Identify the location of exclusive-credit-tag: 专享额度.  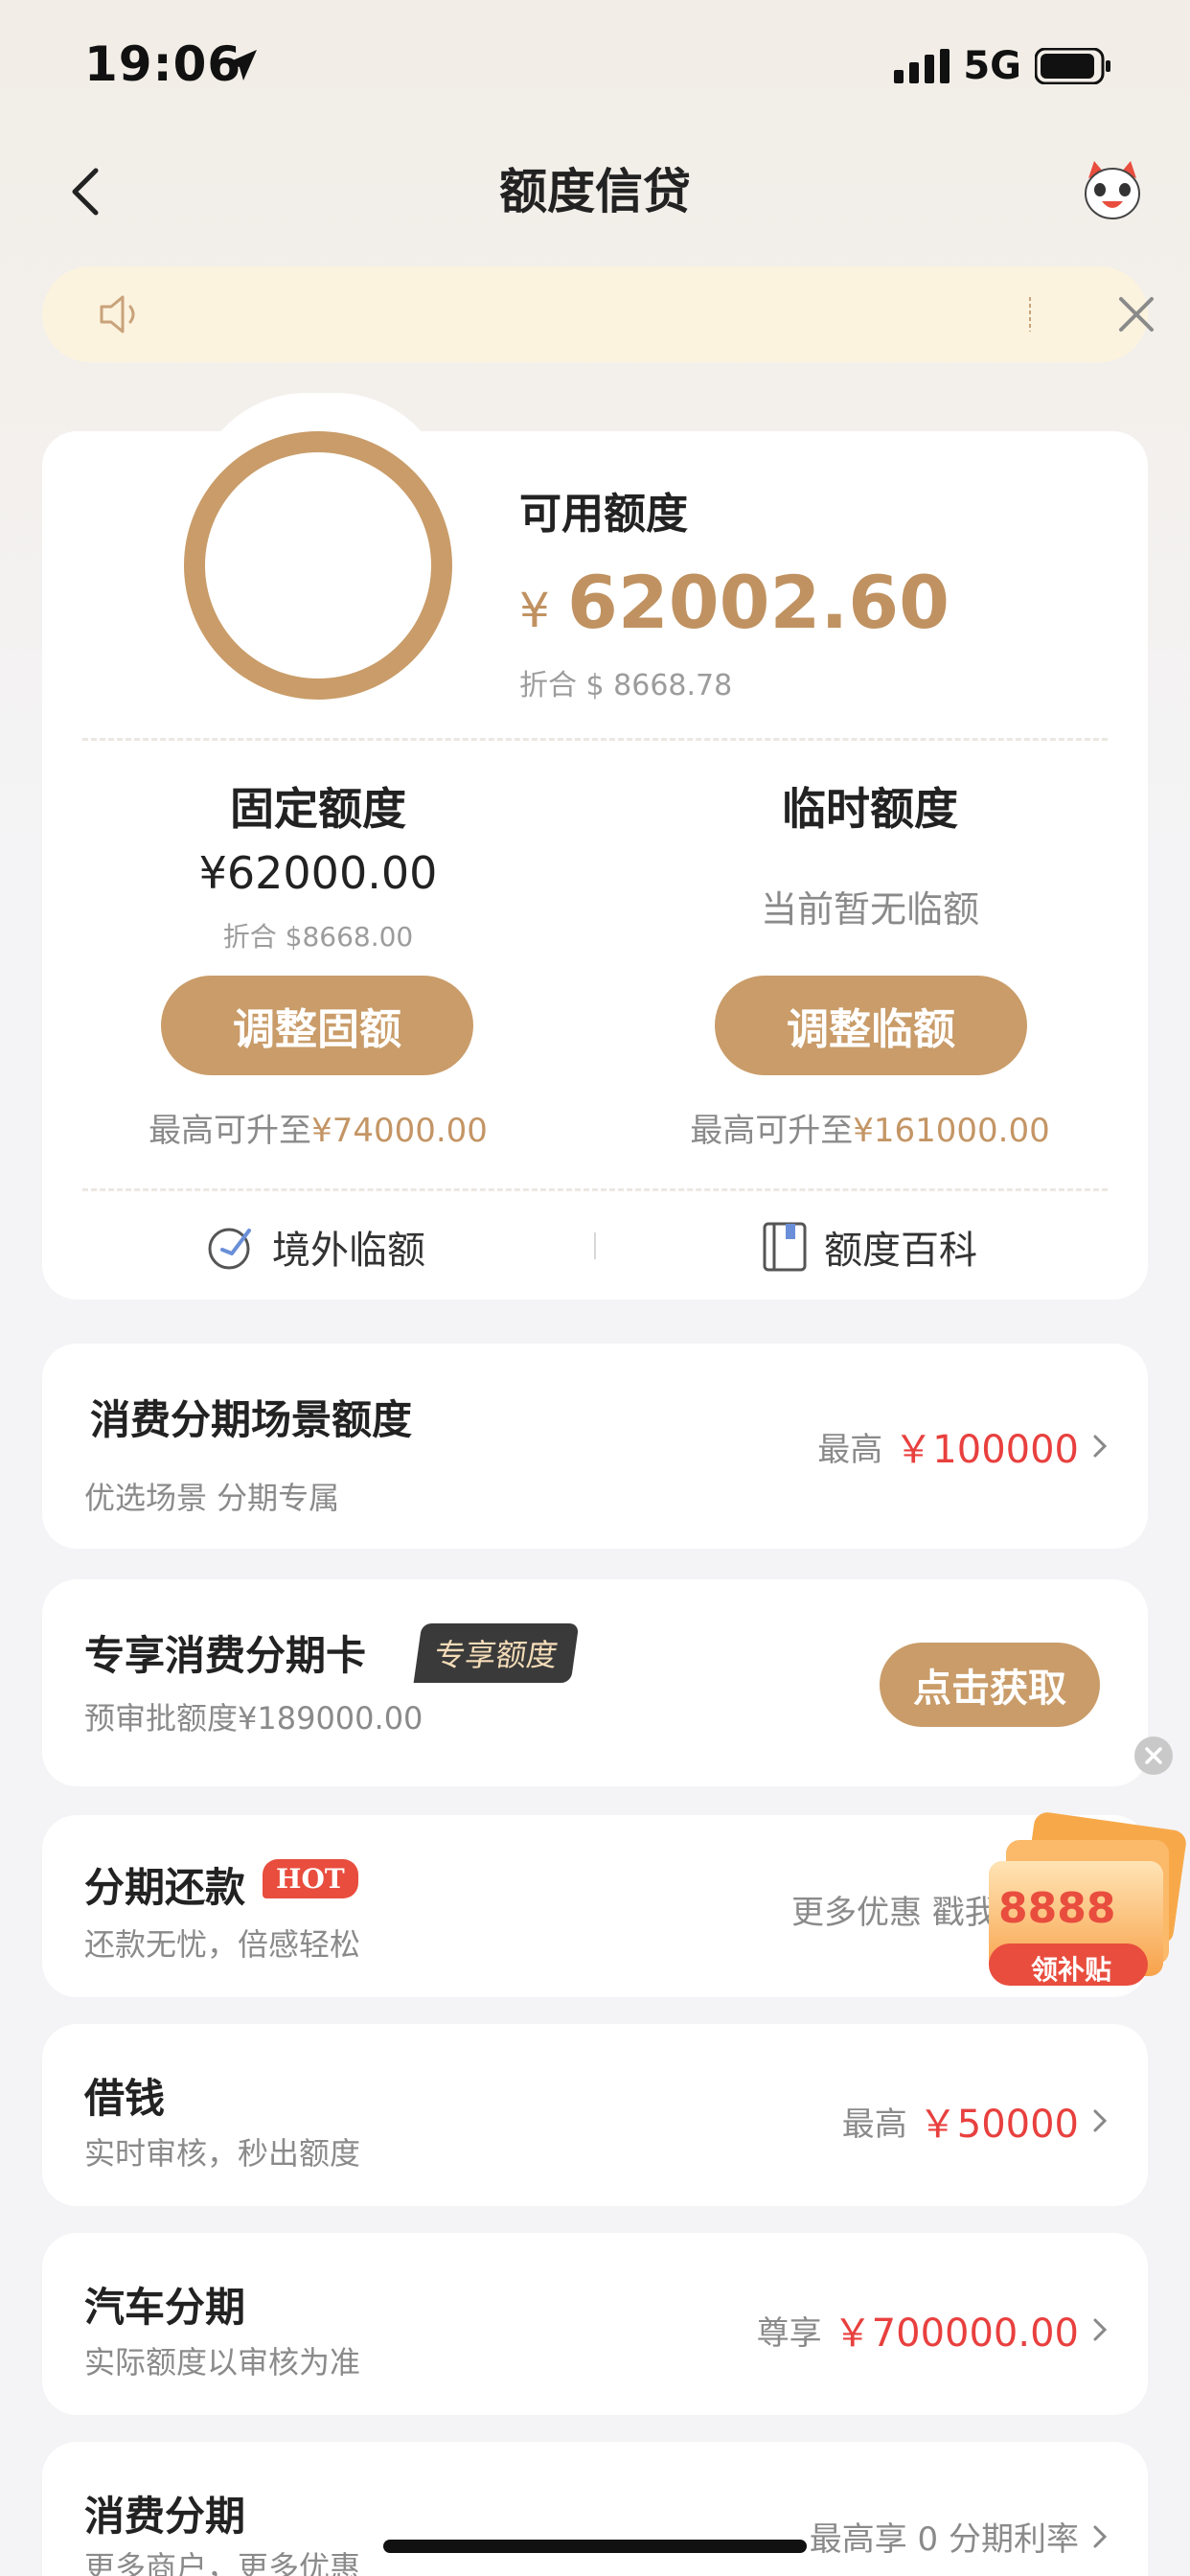
(497, 1653).